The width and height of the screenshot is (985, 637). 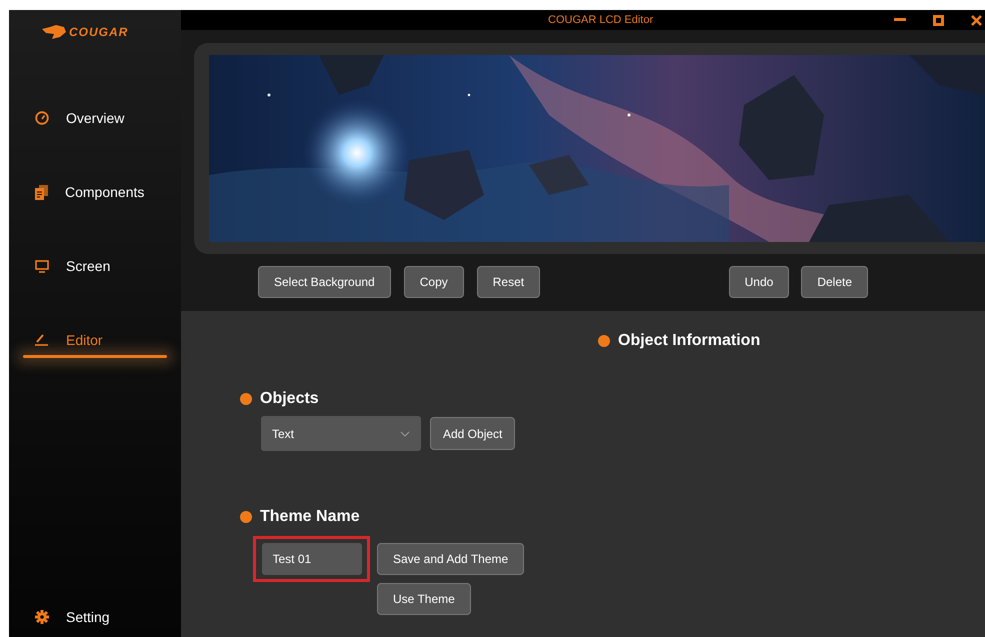 What do you see at coordinates (42, 340) in the screenshot?
I see `pen-icon` at bounding box center [42, 340].